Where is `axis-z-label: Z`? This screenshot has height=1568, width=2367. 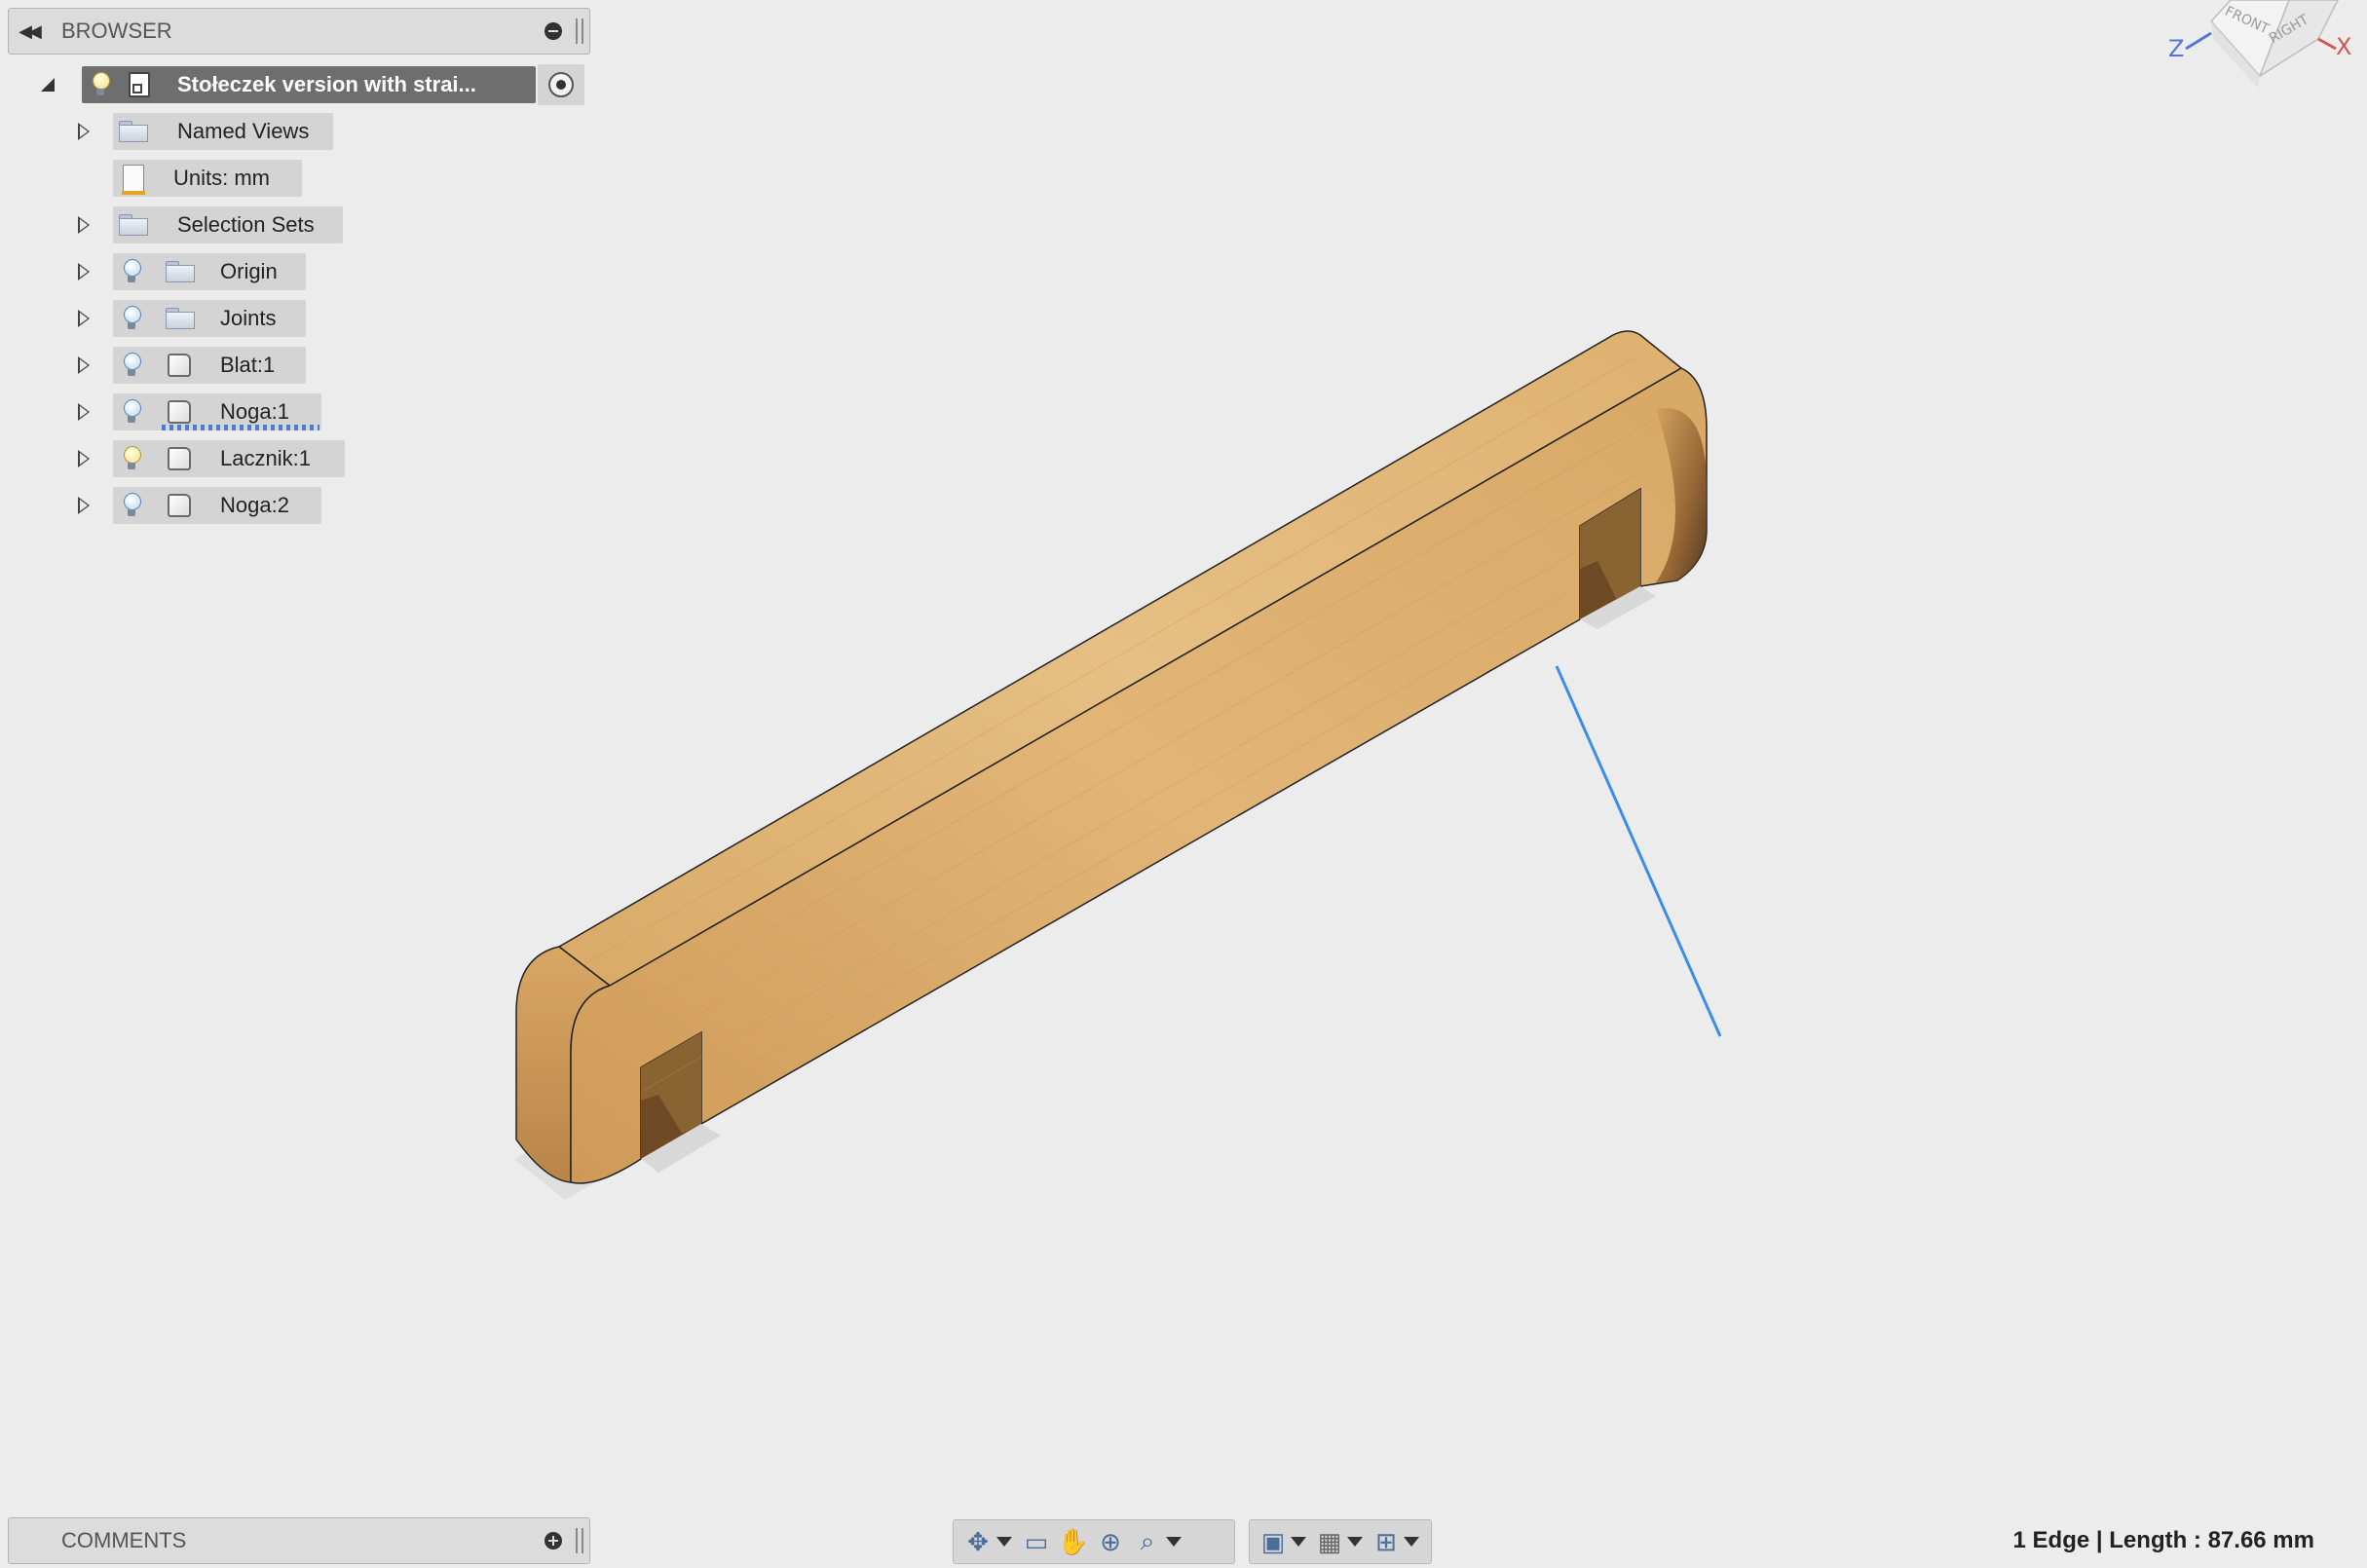 axis-z-label: Z is located at coordinates (2176, 48).